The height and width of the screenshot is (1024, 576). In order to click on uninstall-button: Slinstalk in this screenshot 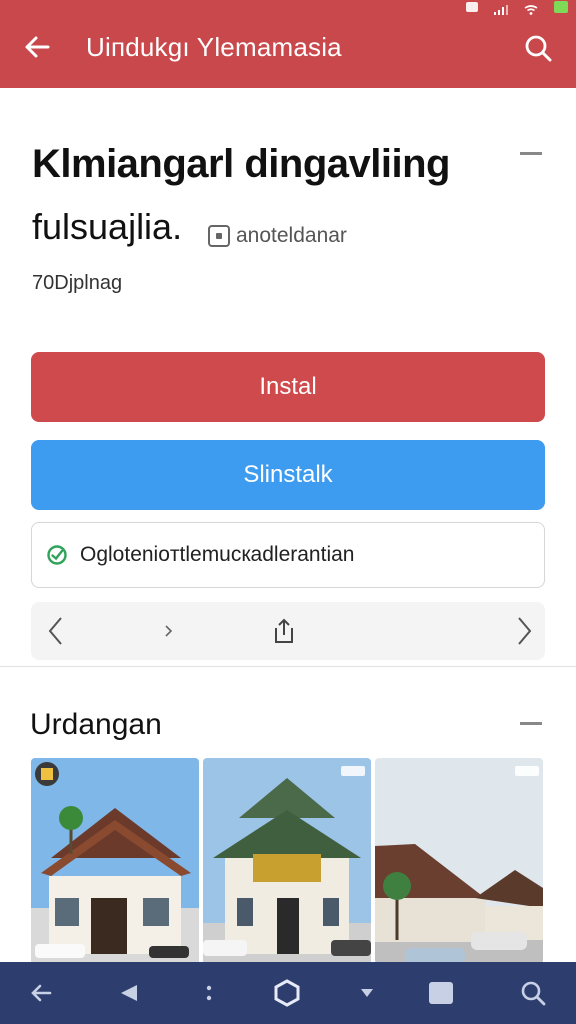, I will do `click(288, 475)`.